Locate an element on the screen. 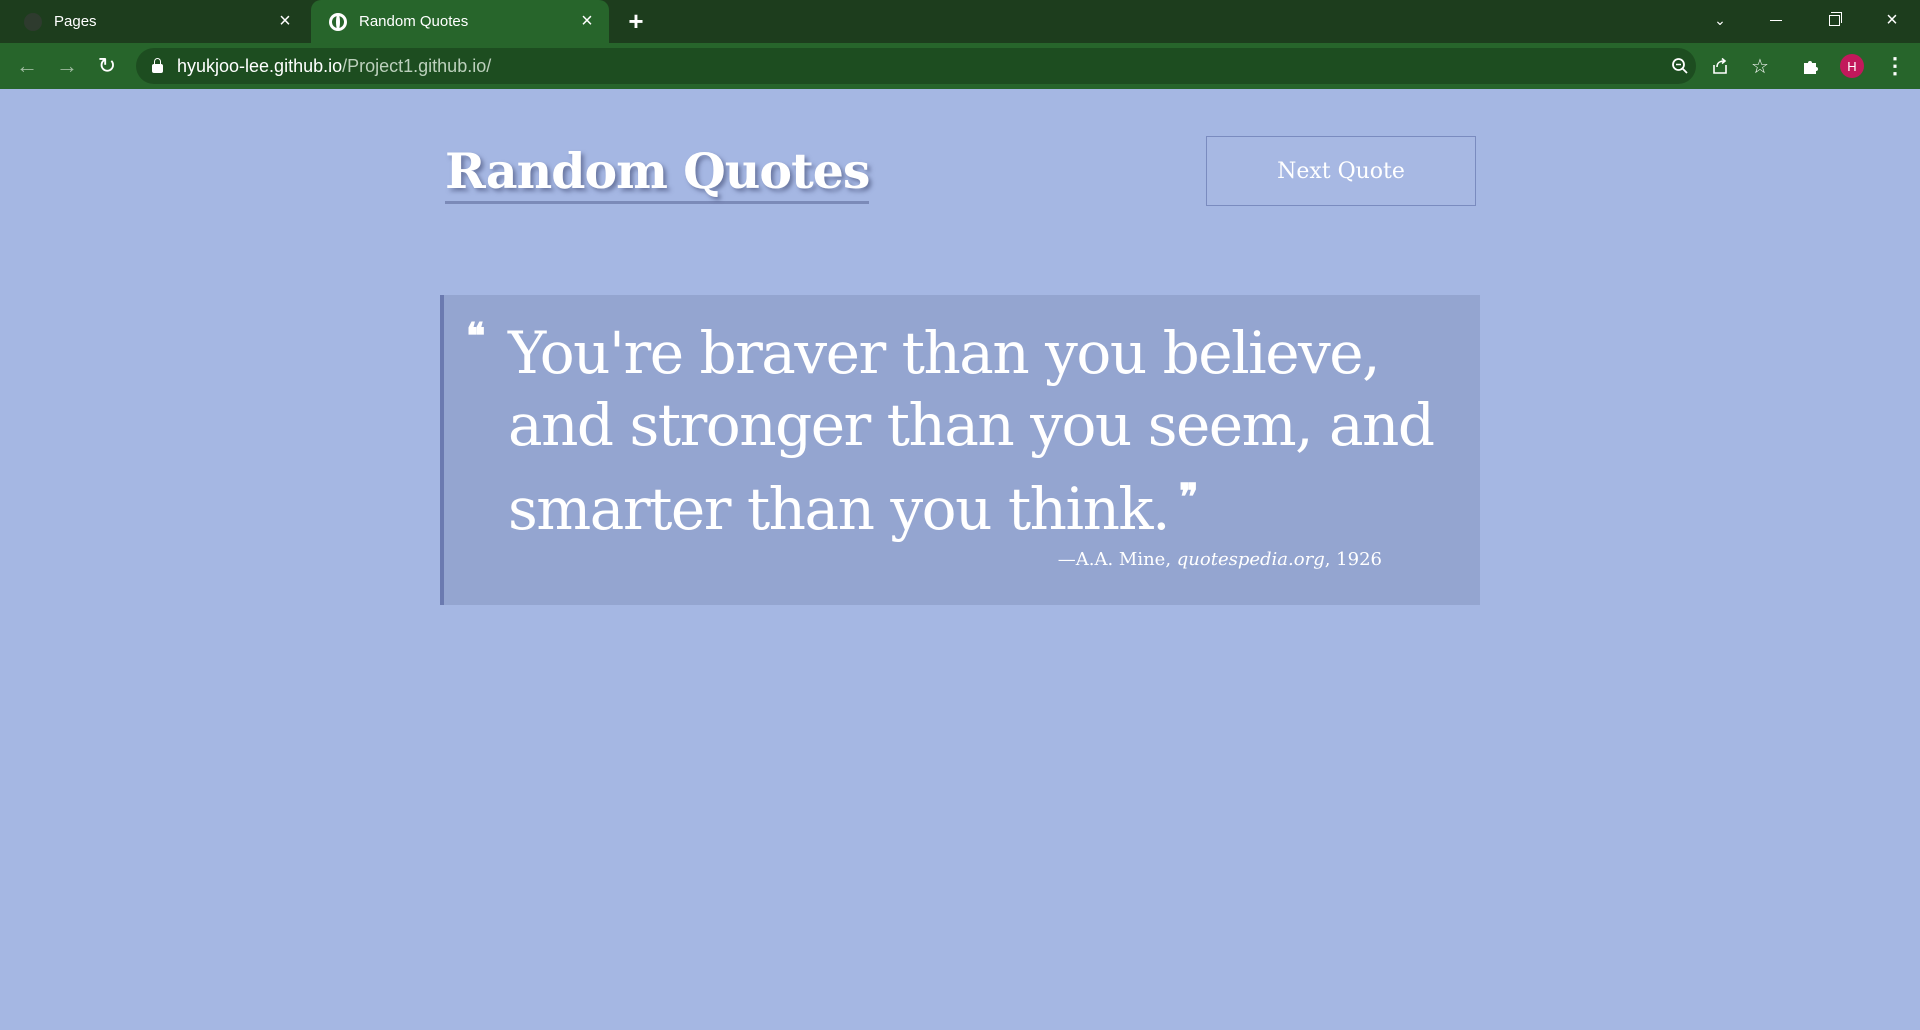  github-icon is located at coordinates (33, 21).